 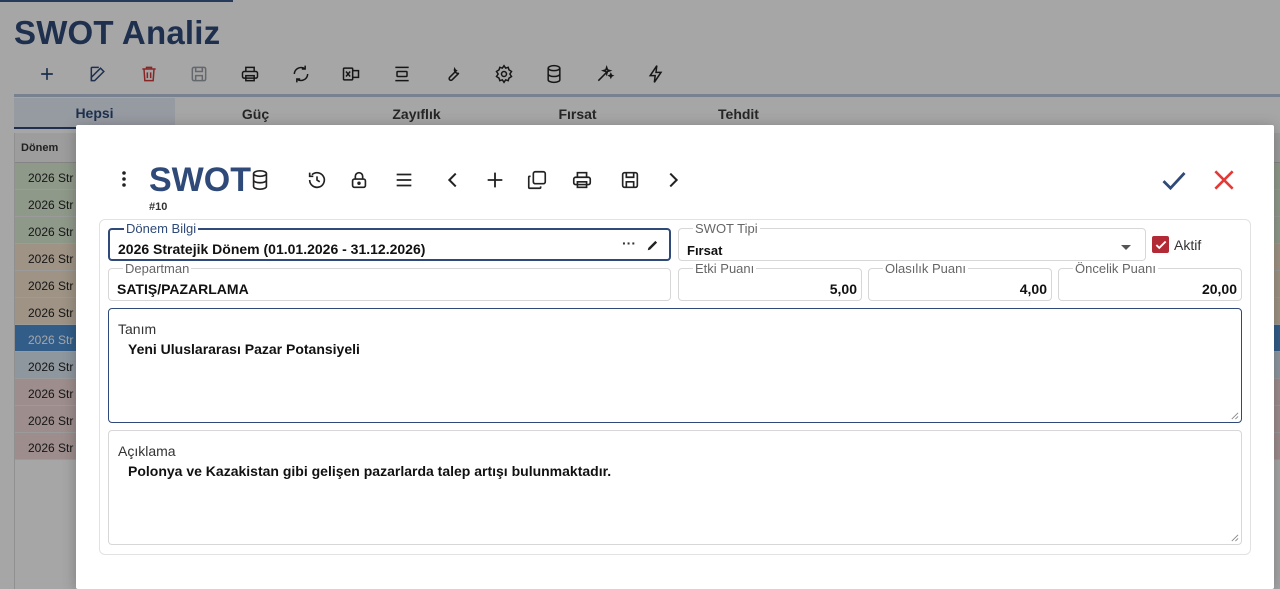 I want to click on print-icon, so click(x=582, y=180).